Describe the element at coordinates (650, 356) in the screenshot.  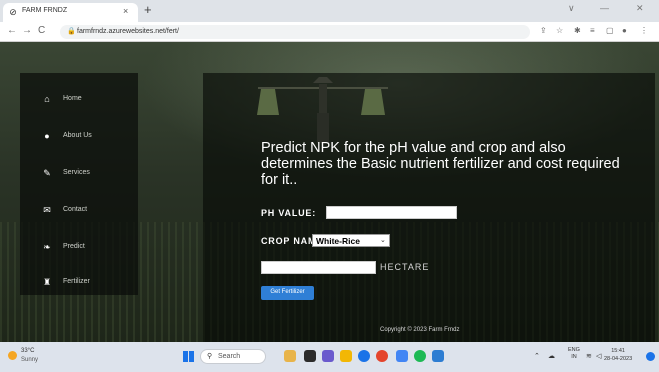
I see `notification-icon` at that location.